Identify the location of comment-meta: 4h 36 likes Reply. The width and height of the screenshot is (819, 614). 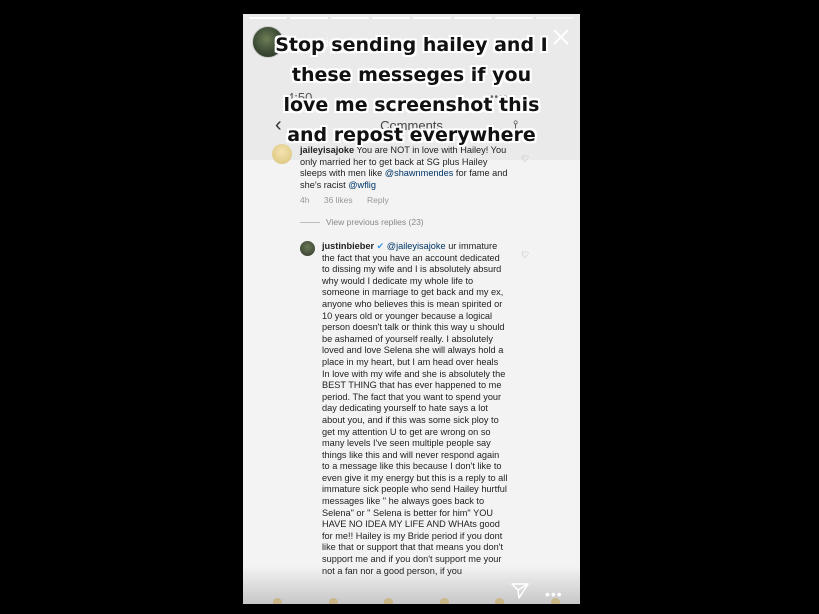
(350, 200).